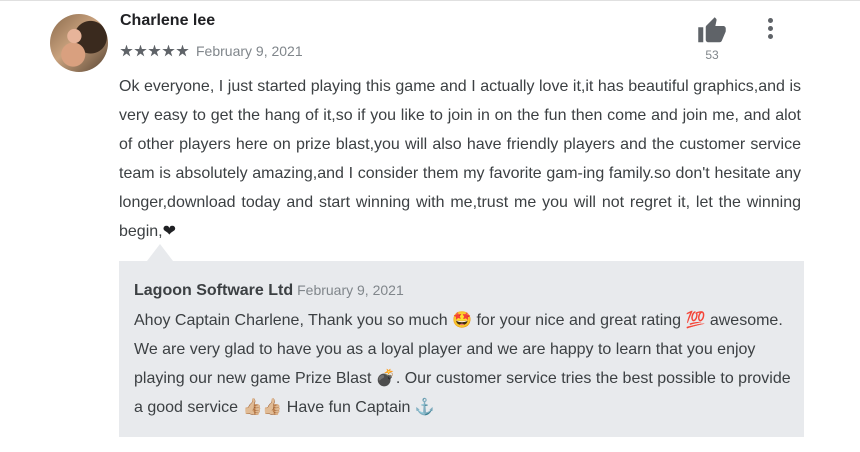 The width and height of the screenshot is (860, 452). What do you see at coordinates (168, 20) in the screenshot?
I see `review-author: Charlene lee` at bounding box center [168, 20].